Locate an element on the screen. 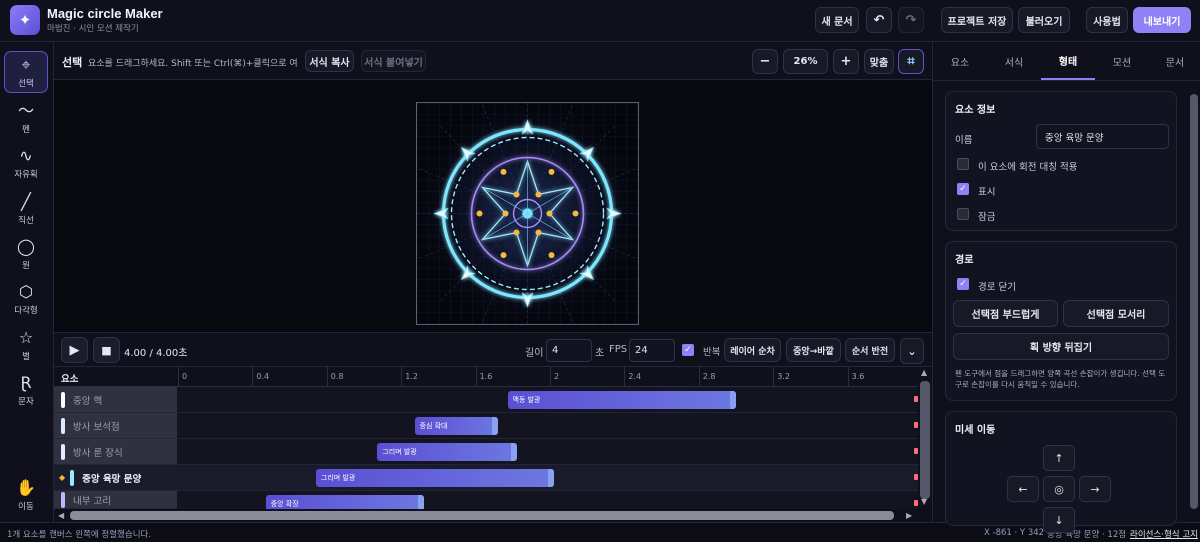 This screenshot has height=542, width=1200. reverse-order-button: 순서 반전 is located at coordinates (870, 350).